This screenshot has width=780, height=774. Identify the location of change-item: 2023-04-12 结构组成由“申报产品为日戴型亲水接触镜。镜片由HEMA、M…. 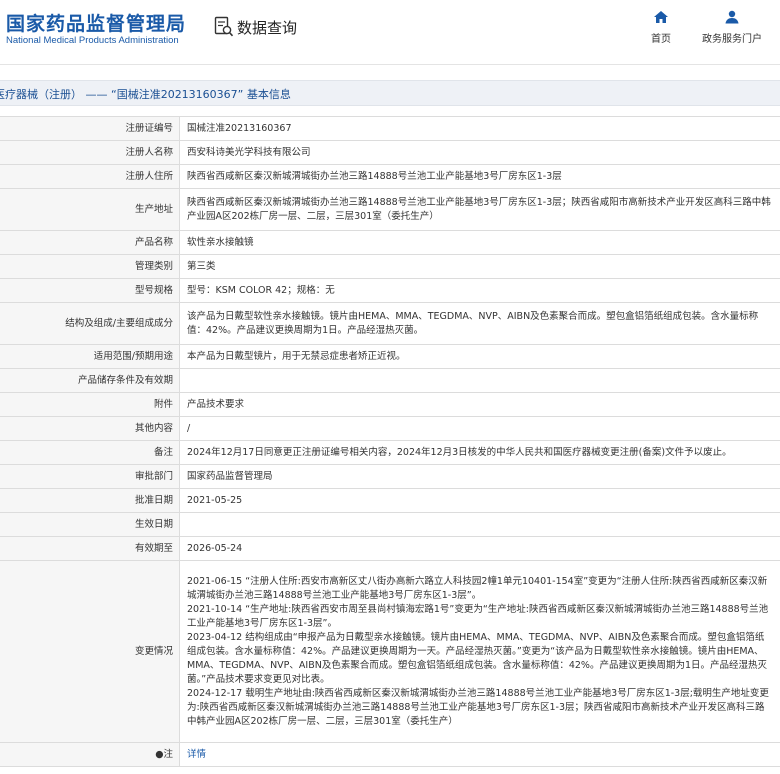
(477, 658).